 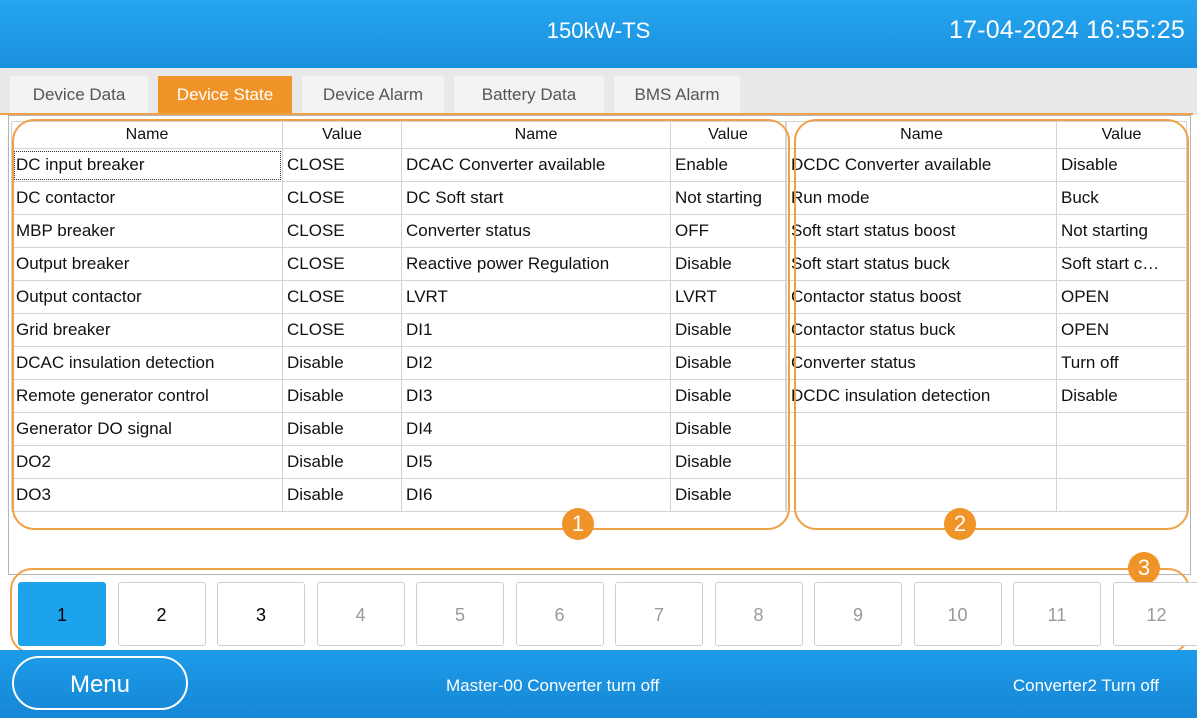 What do you see at coordinates (536, 330) in the screenshot?
I see `state-name: DI1` at bounding box center [536, 330].